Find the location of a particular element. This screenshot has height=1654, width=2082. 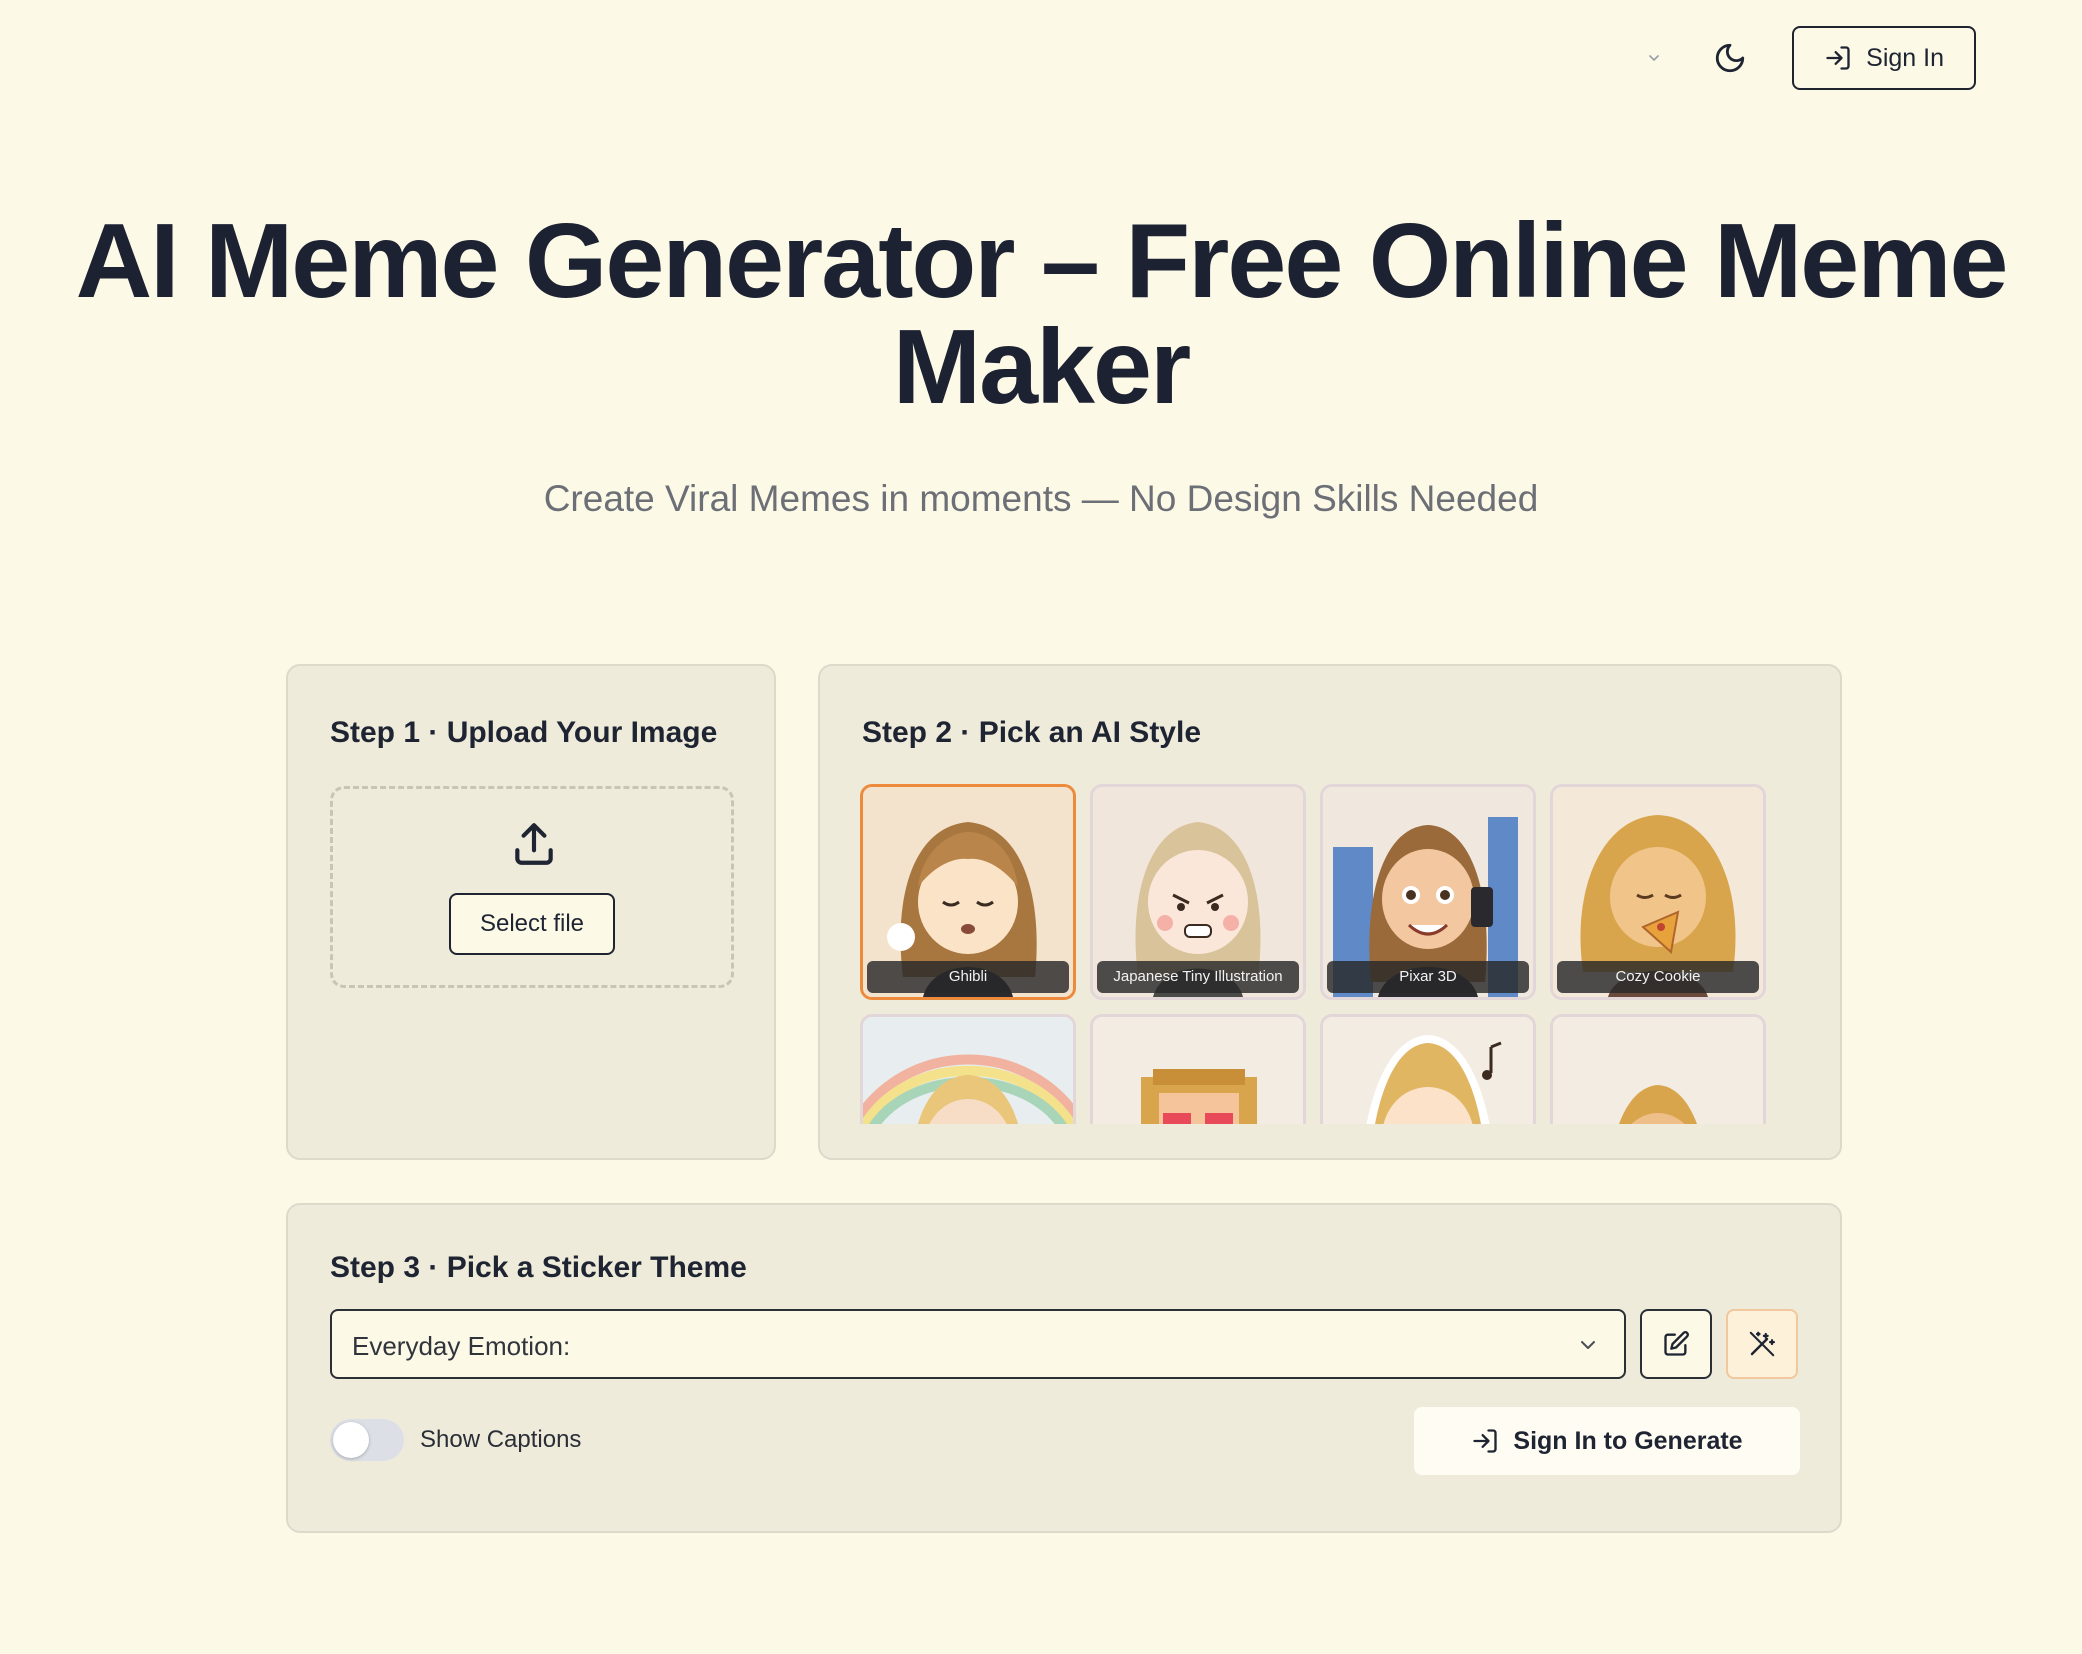

moon-icon is located at coordinates (1730, 58).